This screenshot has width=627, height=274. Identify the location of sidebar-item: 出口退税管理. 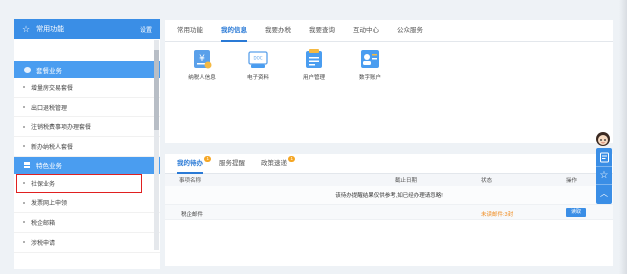
(87, 108).